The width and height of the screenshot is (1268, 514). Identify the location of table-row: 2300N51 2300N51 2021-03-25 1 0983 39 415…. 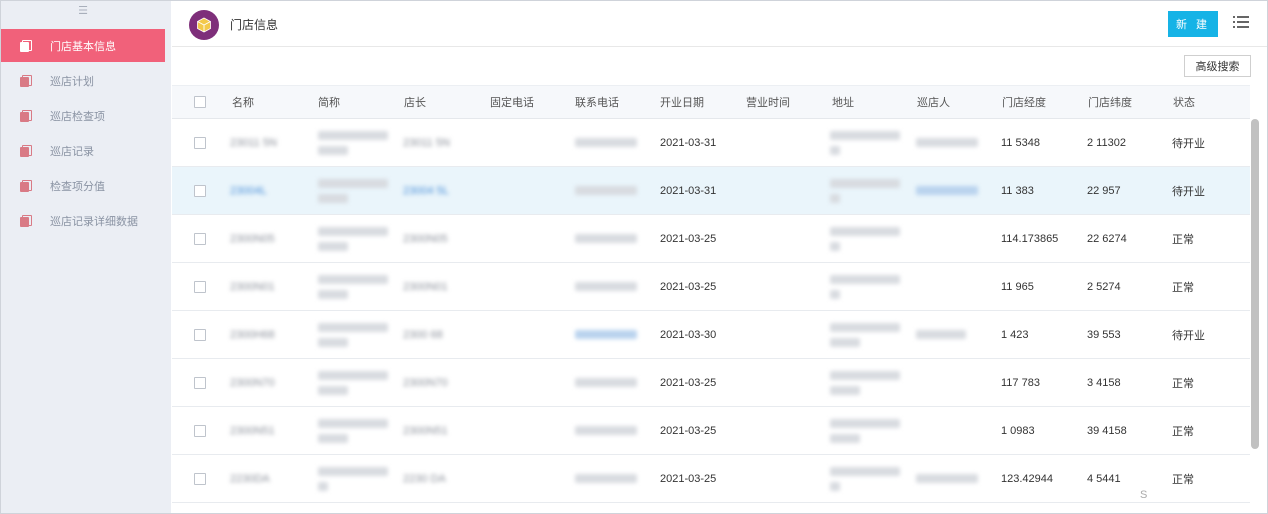
(711, 431).